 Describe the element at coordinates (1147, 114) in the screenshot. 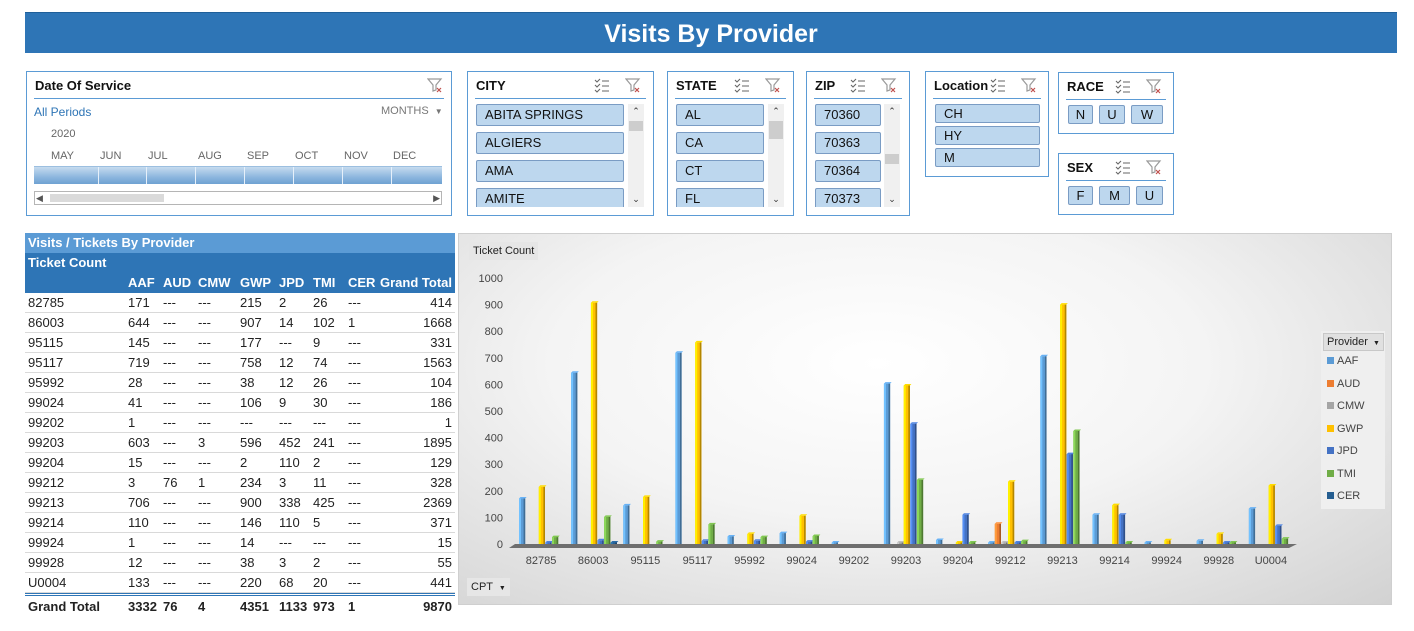

I see `race-item: W` at that location.